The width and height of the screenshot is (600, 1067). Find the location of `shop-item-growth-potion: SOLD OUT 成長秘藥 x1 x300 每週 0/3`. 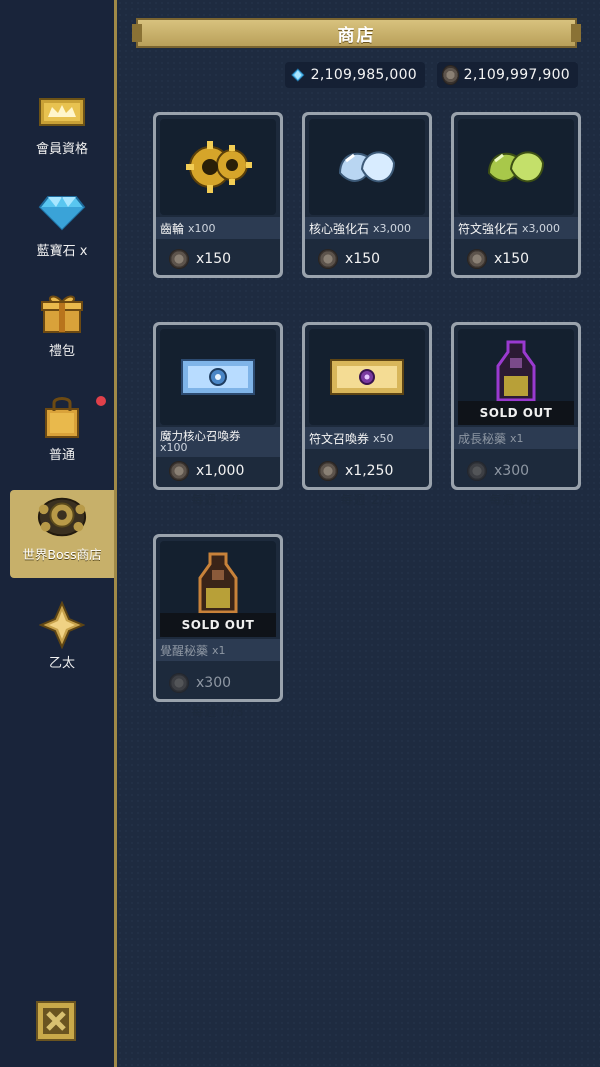

shop-item-growth-potion: SOLD OUT 成長秘藥 x1 x300 每週 0/3 is located at coordinates (516, 414).